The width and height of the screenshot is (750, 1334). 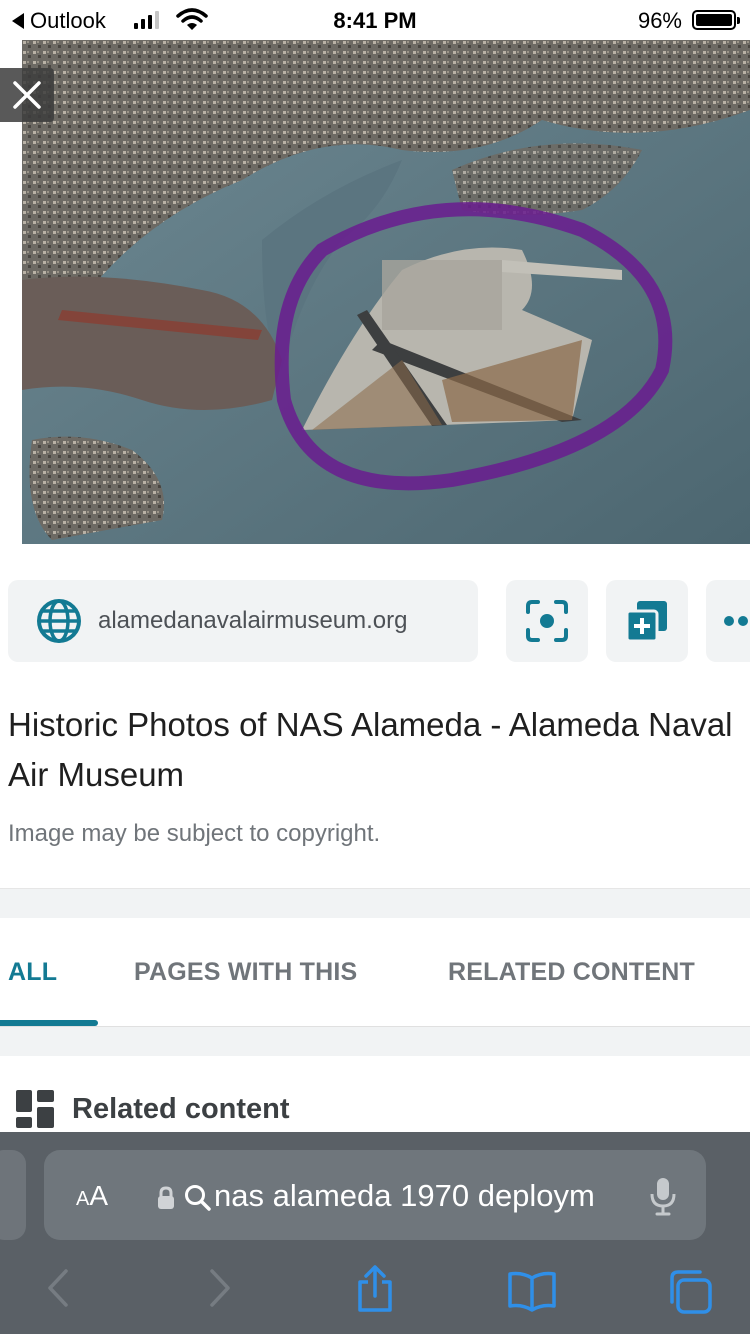 I want to click on microphone-icon, so click(x=663, y=1196).